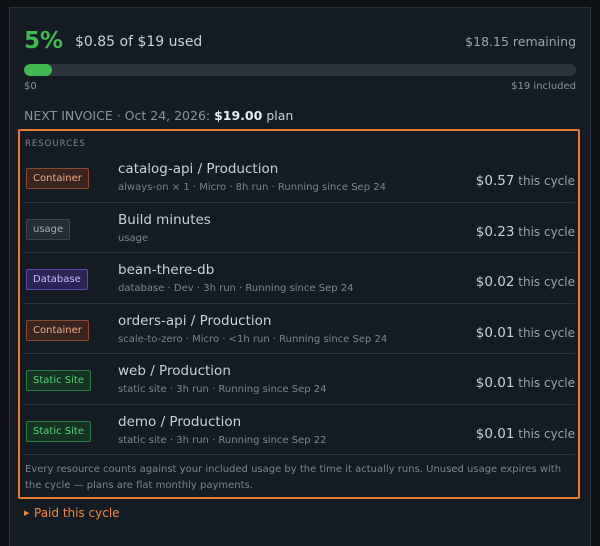 The height and width of the screenshot is (546, 600). What do you see at coordinates (195, 320) in the screenshot?
I see `resource-name: orders-api / Production` at bounding box center [195, 320].